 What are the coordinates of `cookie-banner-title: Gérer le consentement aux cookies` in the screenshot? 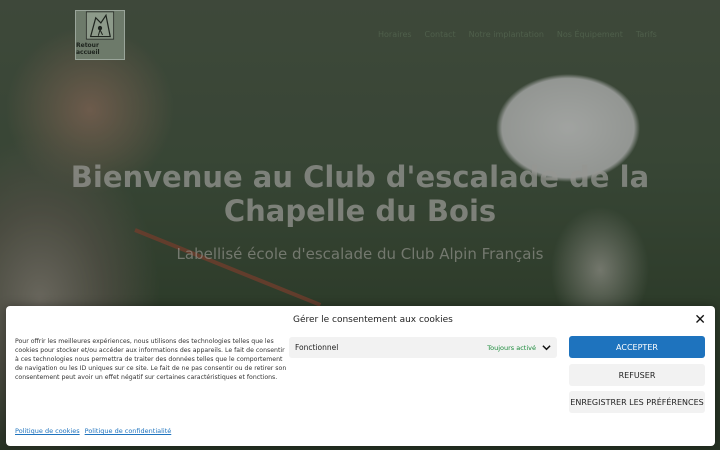 It's located at (373, 320).